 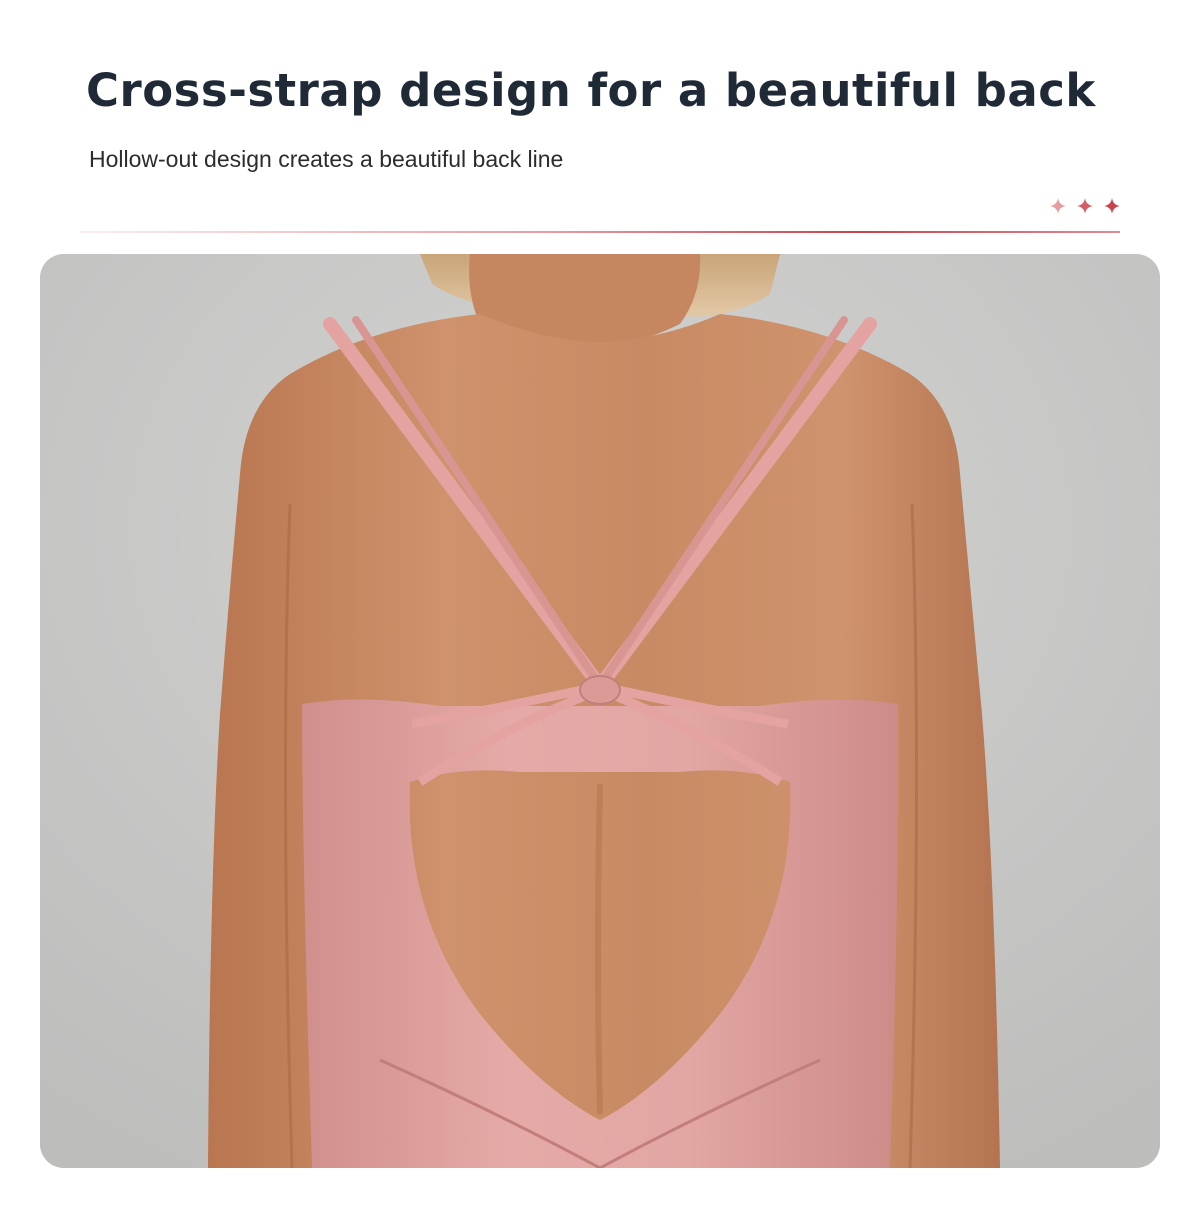 I want to click on sparkle-icons, so click(x=1085, y=206).